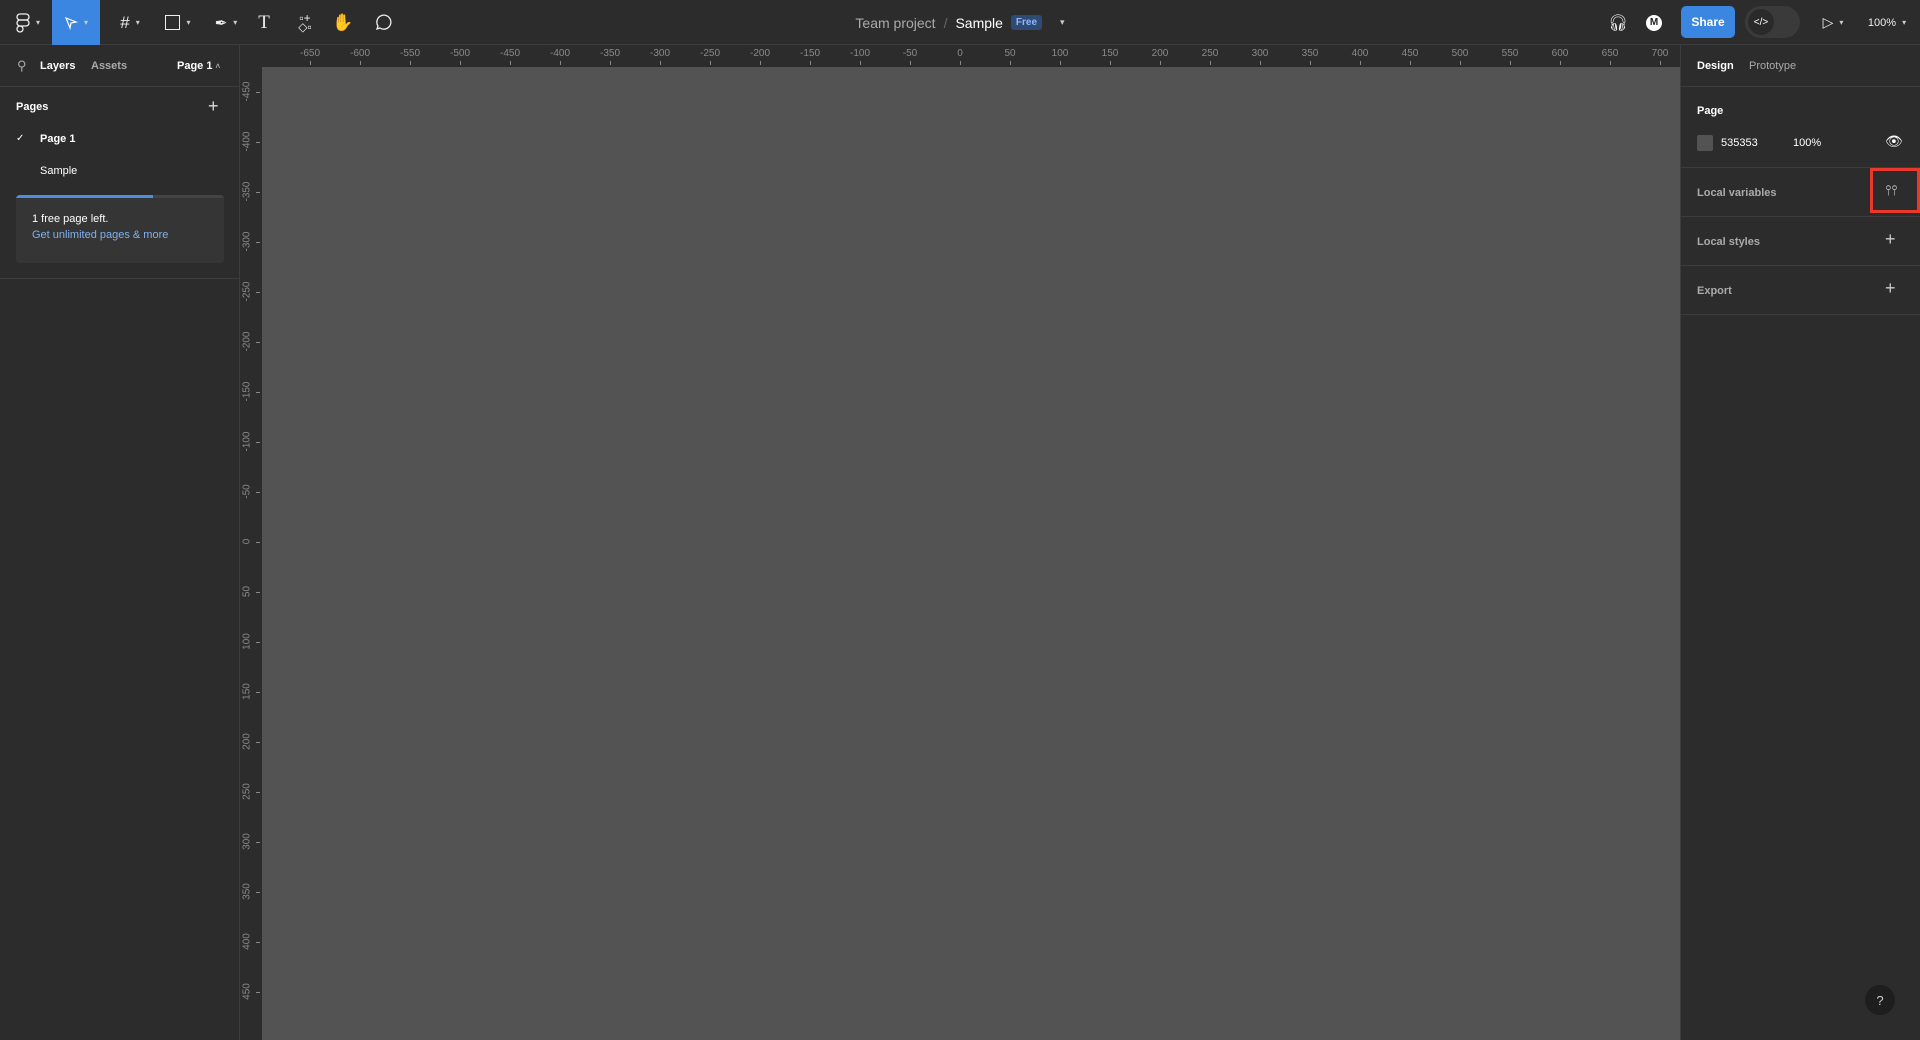 The width and height of the screenshot is (1920, 1040). I want to click on help-button: ?, so click(1880, 1000).